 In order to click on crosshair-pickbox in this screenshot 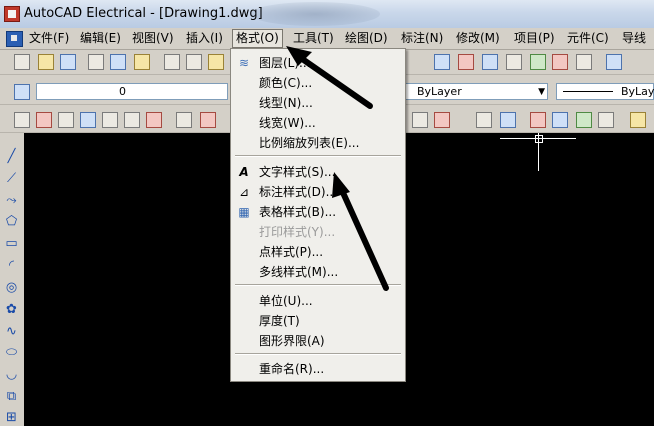, I will do `click(539, 139)`.